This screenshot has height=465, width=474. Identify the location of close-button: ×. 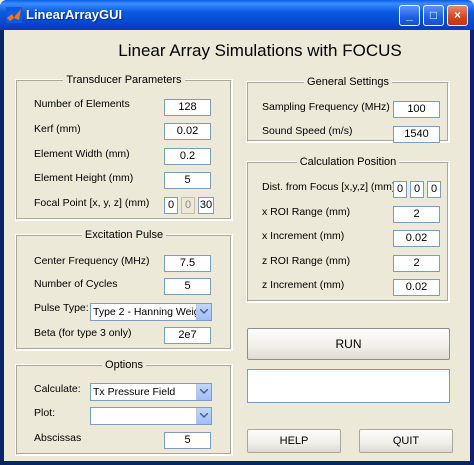
(457, 15).